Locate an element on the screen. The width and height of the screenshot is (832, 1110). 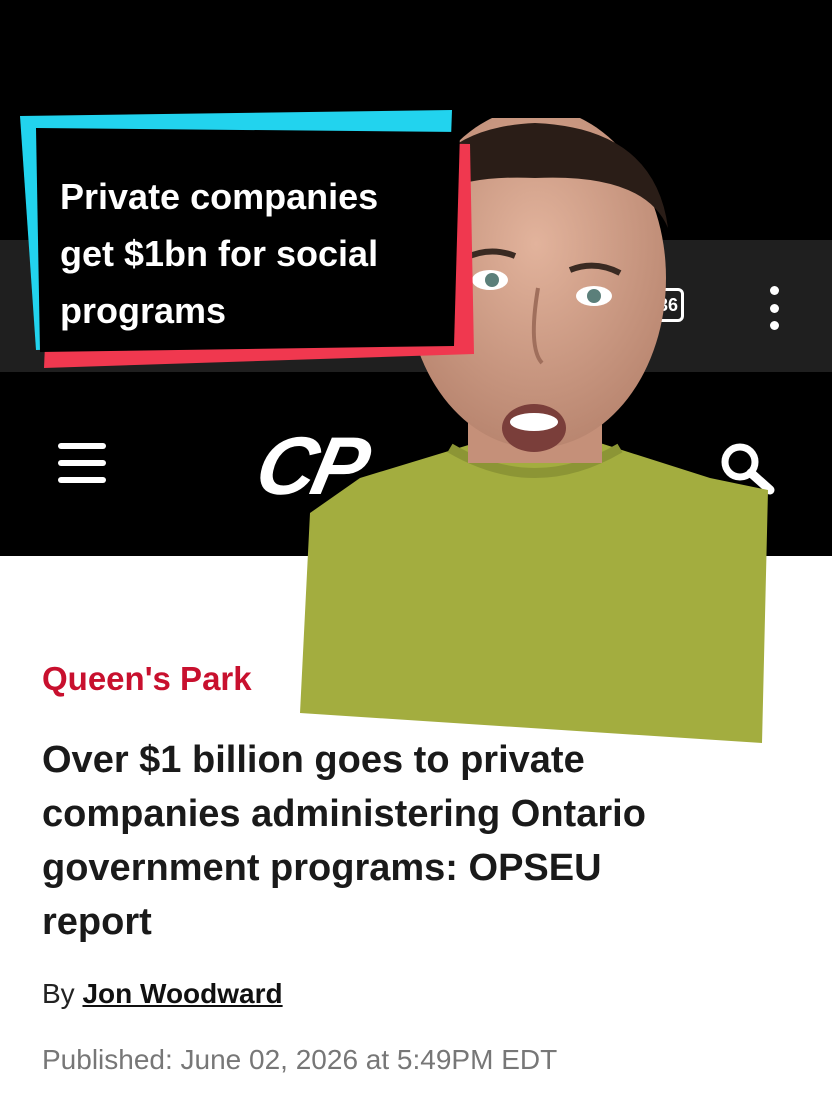
section-label: Queen's Park is located at coordinates (147, 679).